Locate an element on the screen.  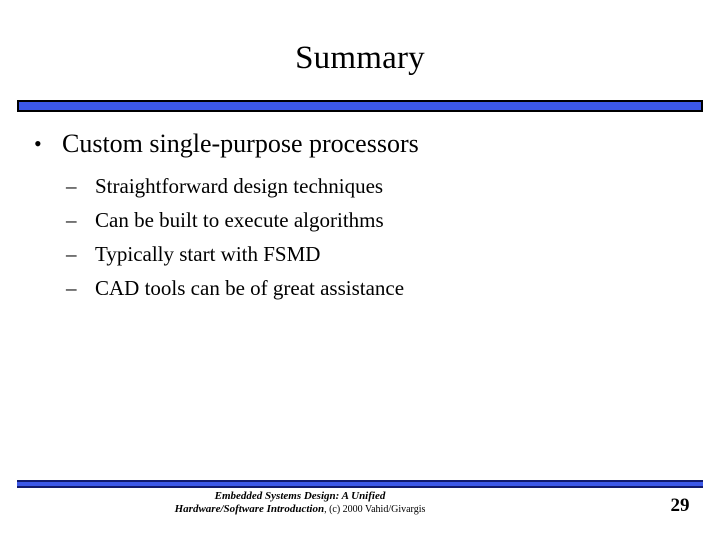
footer-book-title-line2: Hardware/Software Introduction is located at coordinates (249, 509).